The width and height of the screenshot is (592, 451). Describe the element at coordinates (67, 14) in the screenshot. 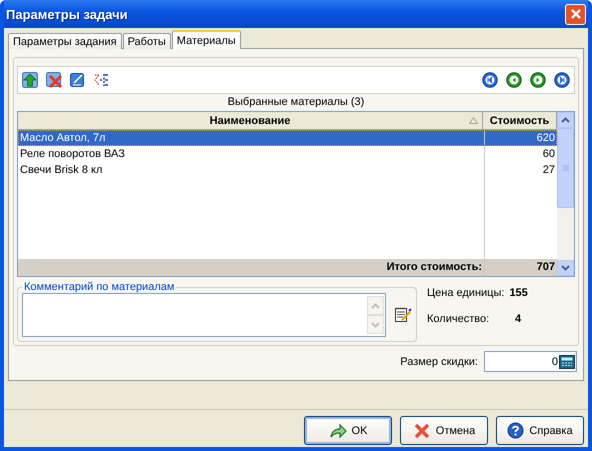

I see `window-title: Параметры задачи` at that location.